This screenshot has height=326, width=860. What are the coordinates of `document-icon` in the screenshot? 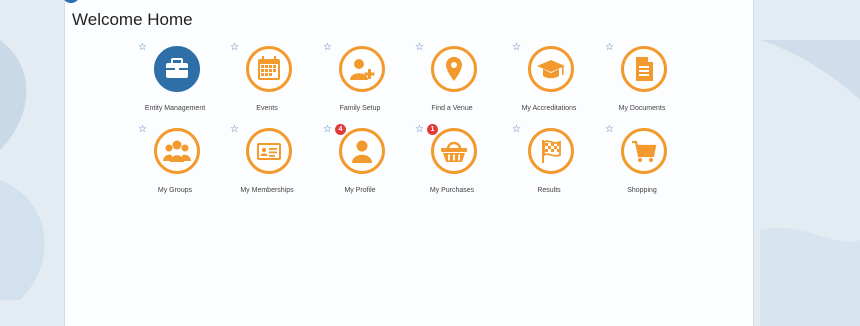 It's located at (644, 69).